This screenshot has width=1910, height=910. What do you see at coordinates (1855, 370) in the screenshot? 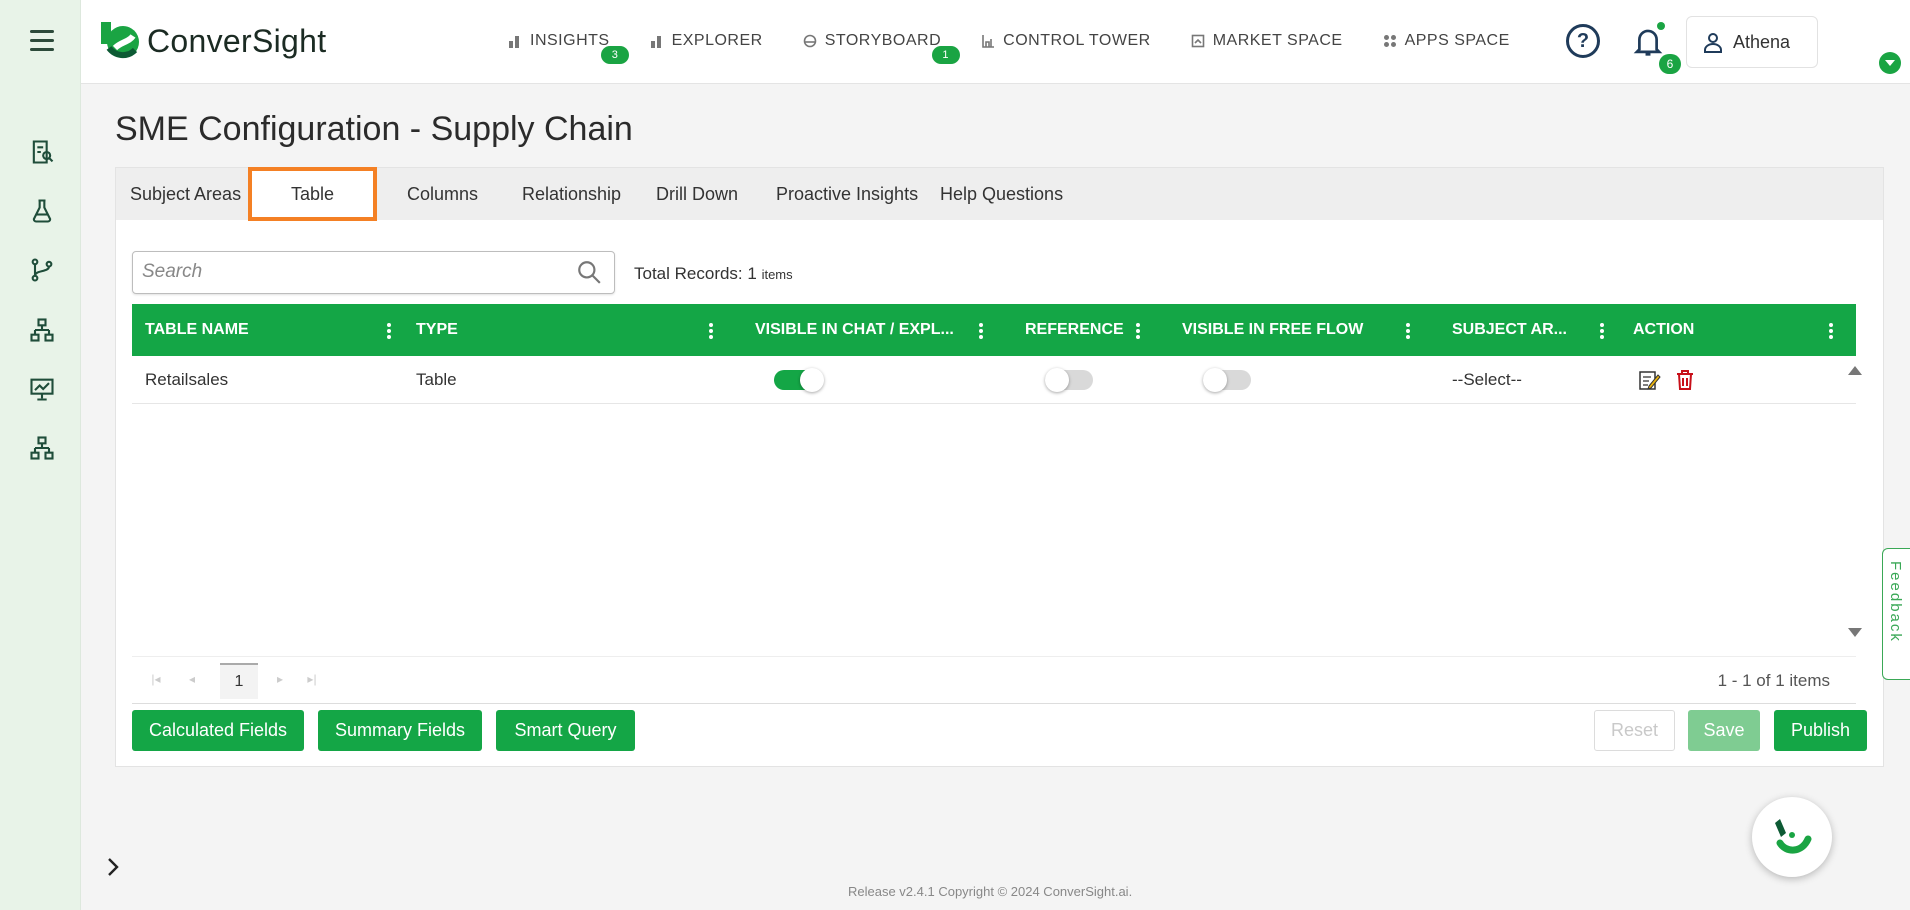
I see `scroll-up-arrow-icon` at bounding box center [1855, 370].